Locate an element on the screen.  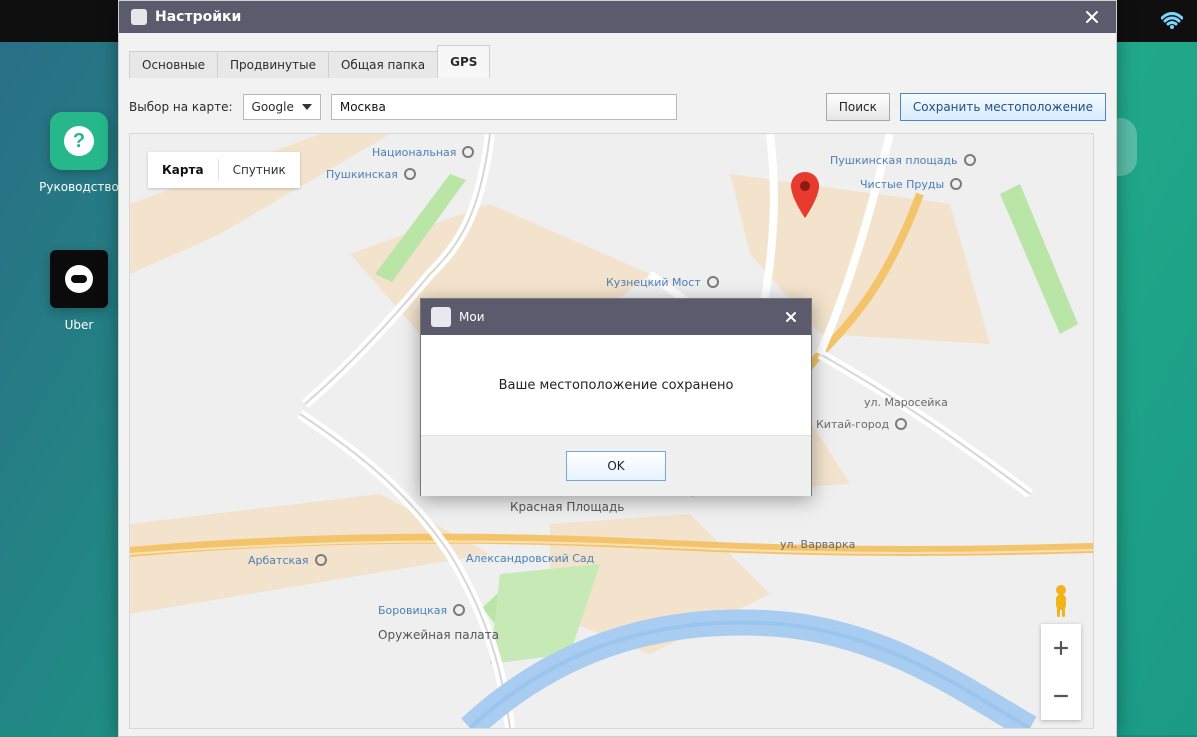
map-label-armory: Оружейная палата is located at coordinates (438, 635).